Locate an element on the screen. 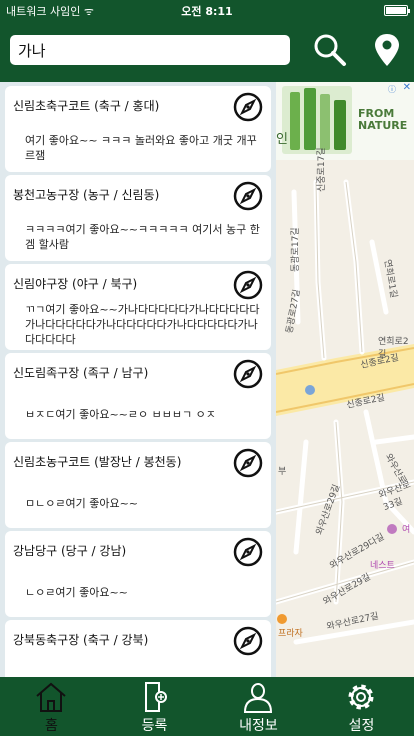 This screenshot has height=736, width=414. tab-bar: 홈 등록 내정보 설정 is located at coordinates (207, 706).